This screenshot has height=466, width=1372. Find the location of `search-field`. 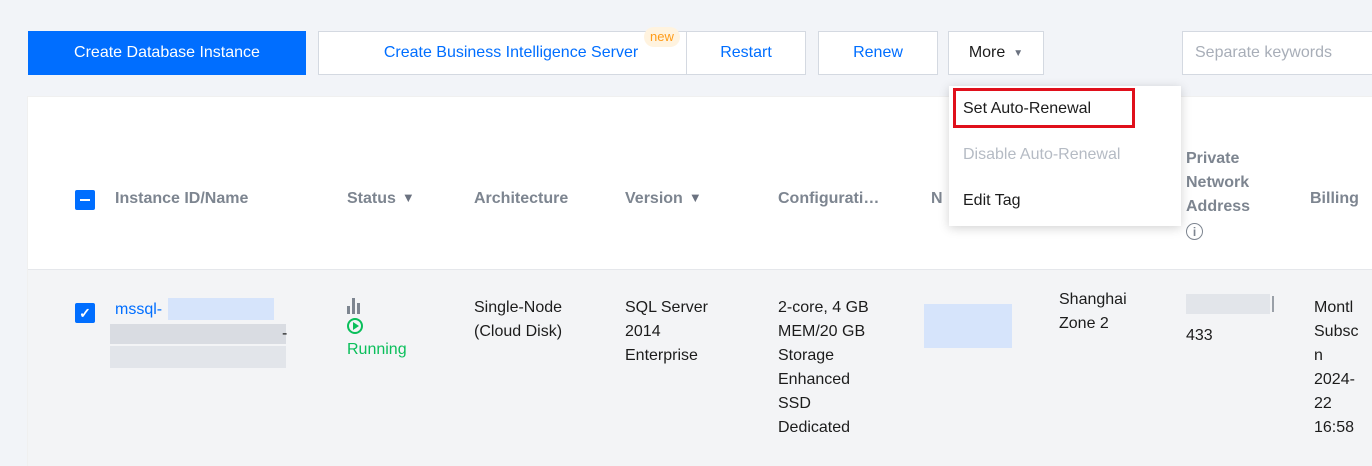

search-field is located at coordinates (1277, 53).